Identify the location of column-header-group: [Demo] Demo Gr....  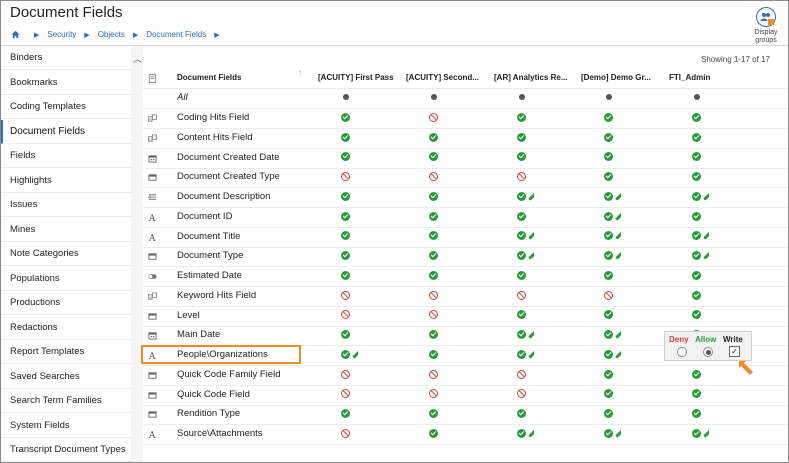
(625, 78).